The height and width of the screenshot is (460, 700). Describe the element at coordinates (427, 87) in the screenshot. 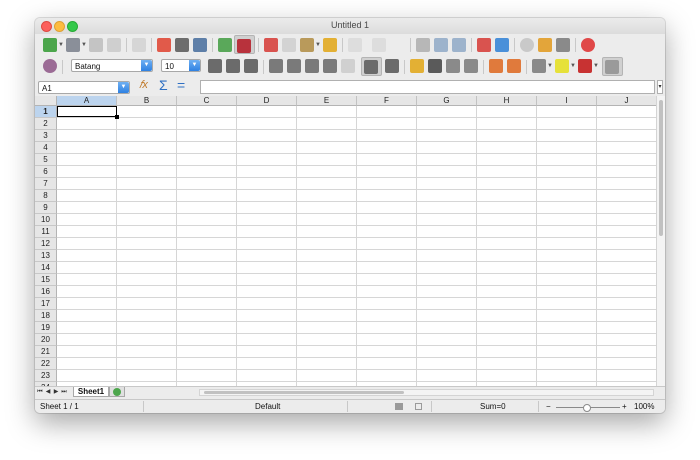

I see `formula-input` at that location.